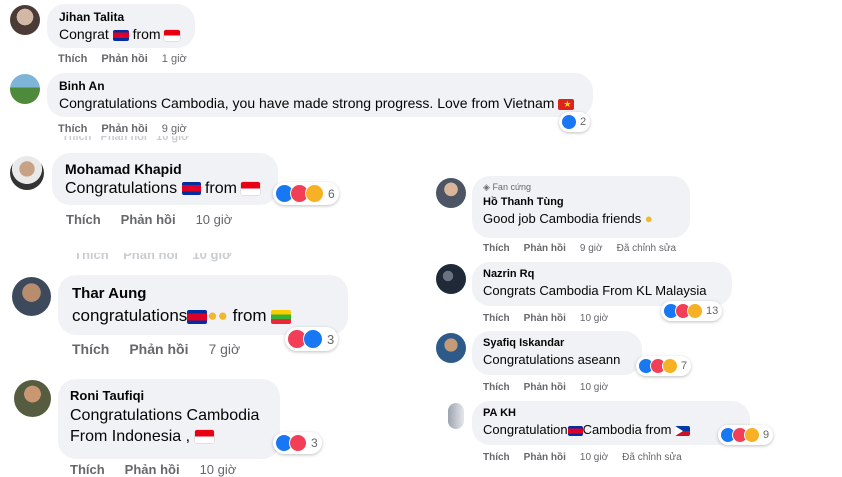  Describe the element at coordinates (203, 293) in the screenshot. I see `comment-author: Thar Aung` at that location.